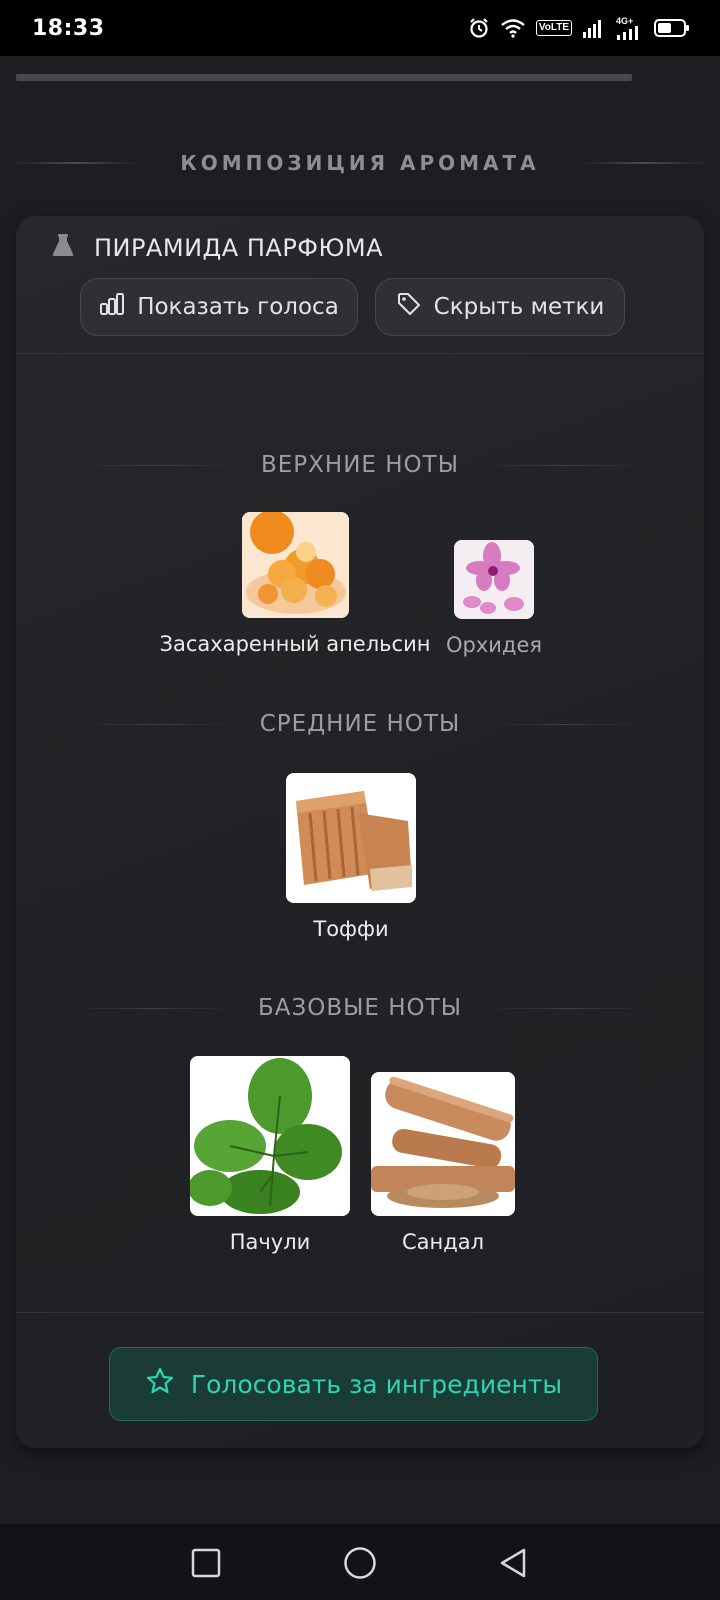 This screenshot has height=1600, width=720. I want to click on note-label: Пачули, so click(270, 1242).